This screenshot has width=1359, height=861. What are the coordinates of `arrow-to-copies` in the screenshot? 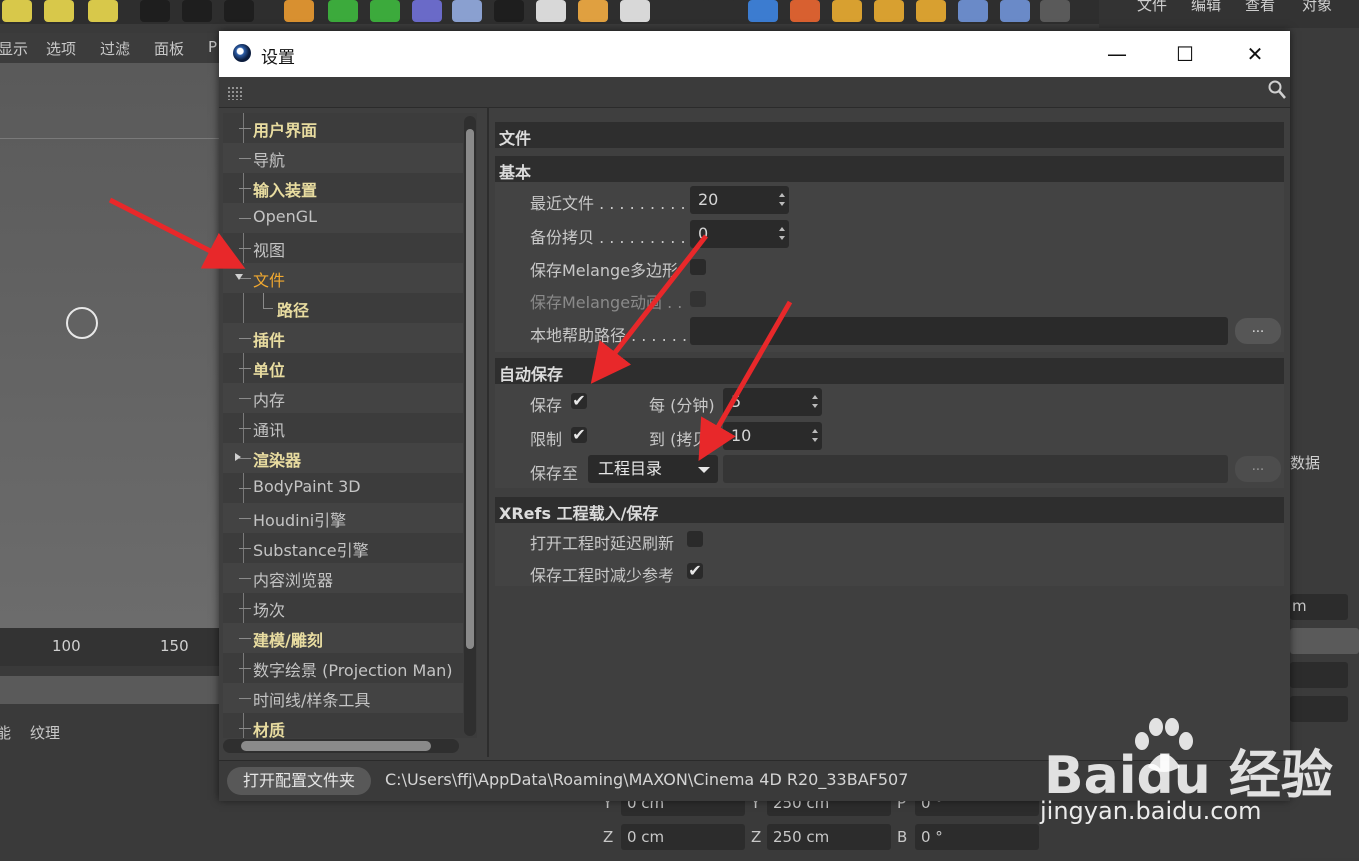 It's located at (745, 381).